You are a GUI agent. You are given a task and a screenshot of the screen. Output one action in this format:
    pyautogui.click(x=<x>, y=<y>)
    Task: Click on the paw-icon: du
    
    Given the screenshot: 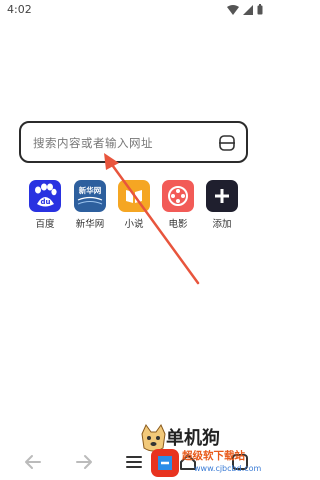 What is the action you would take?
    pyautogui.click(x=46, y=195)
    